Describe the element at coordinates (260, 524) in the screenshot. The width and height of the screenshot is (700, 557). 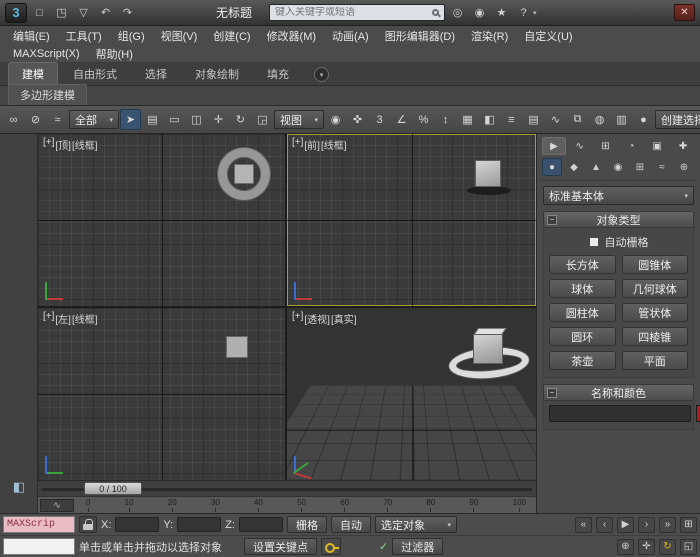
I see `z-coordinate-field` at that location.